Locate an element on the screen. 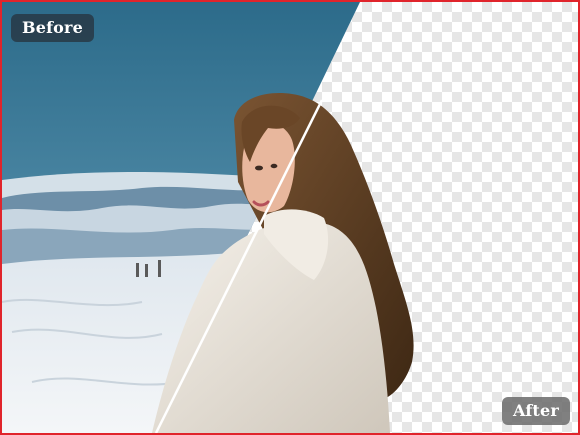  after-label: After is located at coordinates (535, 411).